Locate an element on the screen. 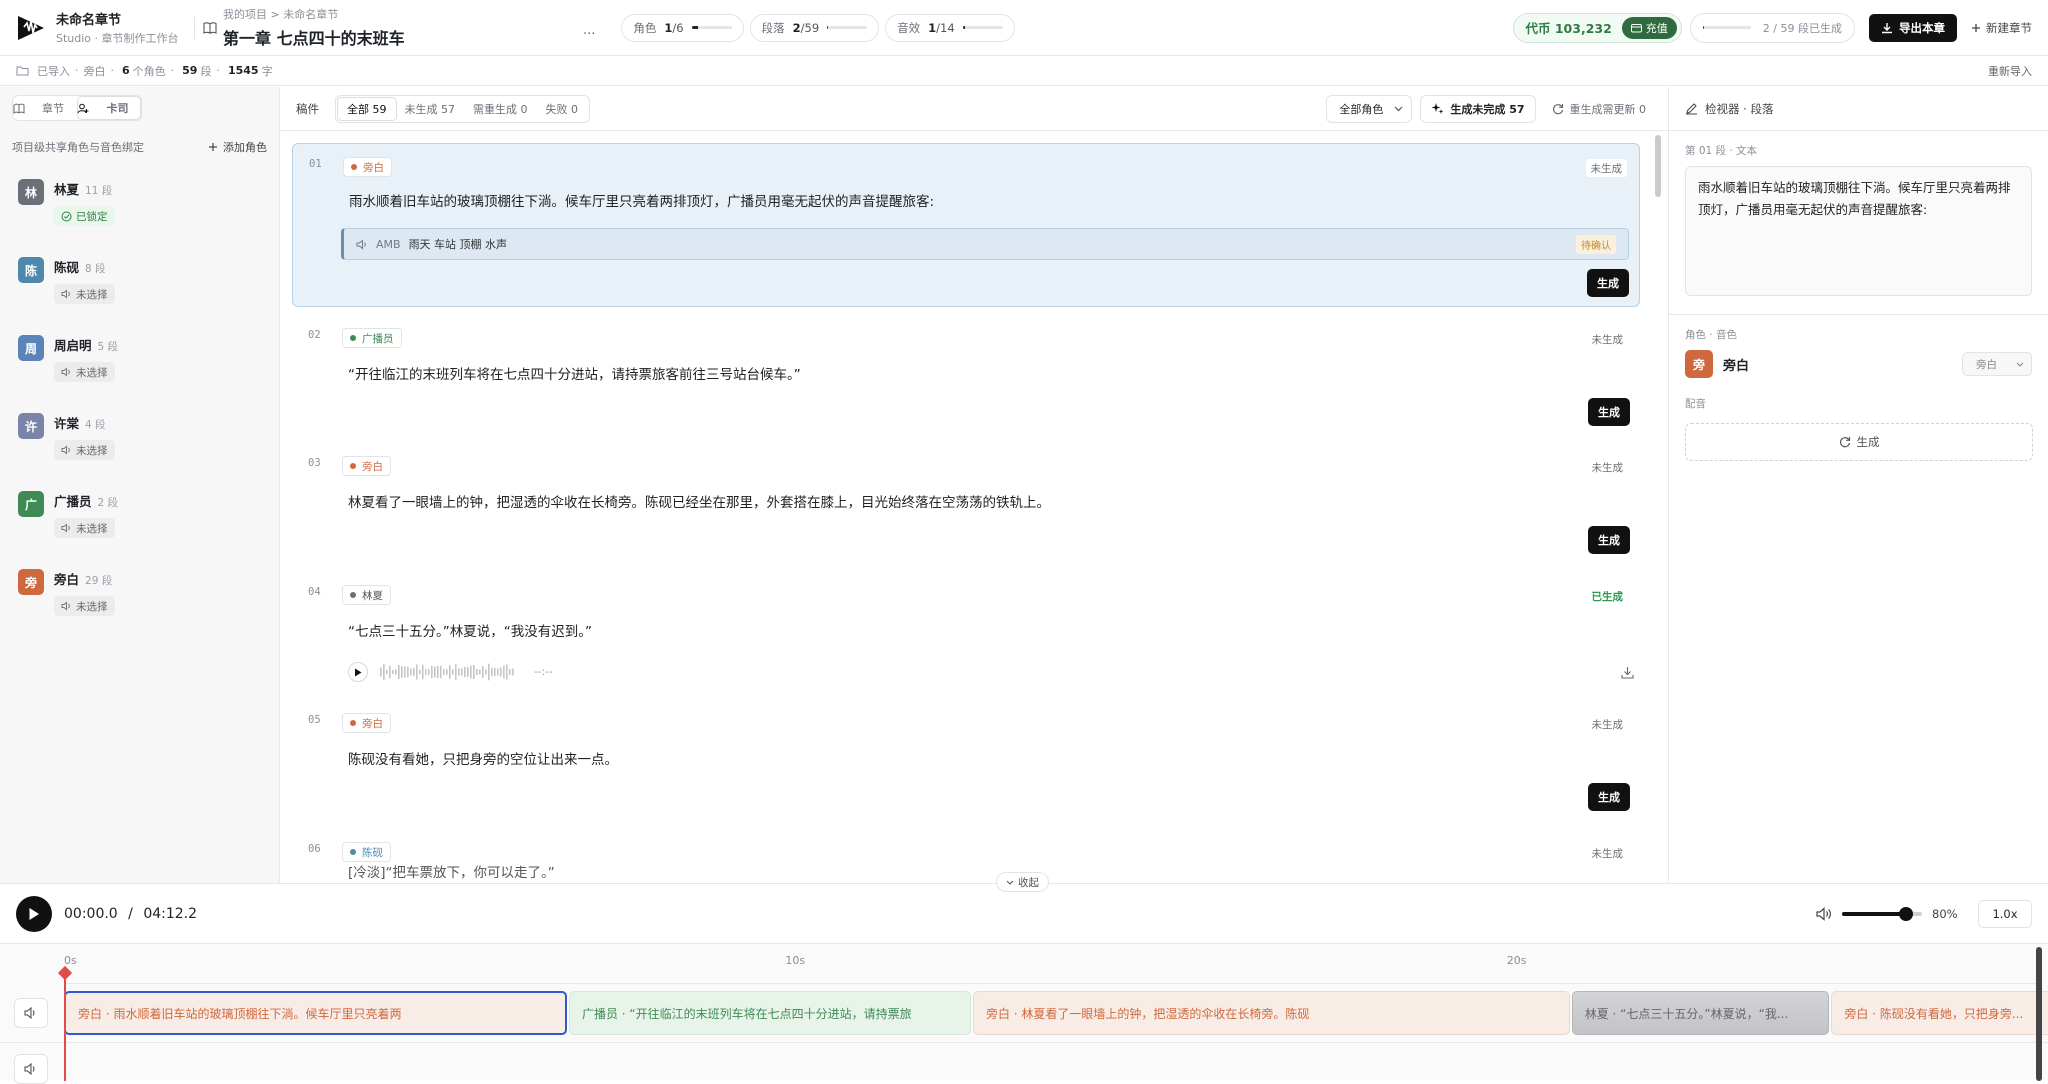 The image size is (2048, 1084). list-scrollbar is located at coordinates (1658, 506).